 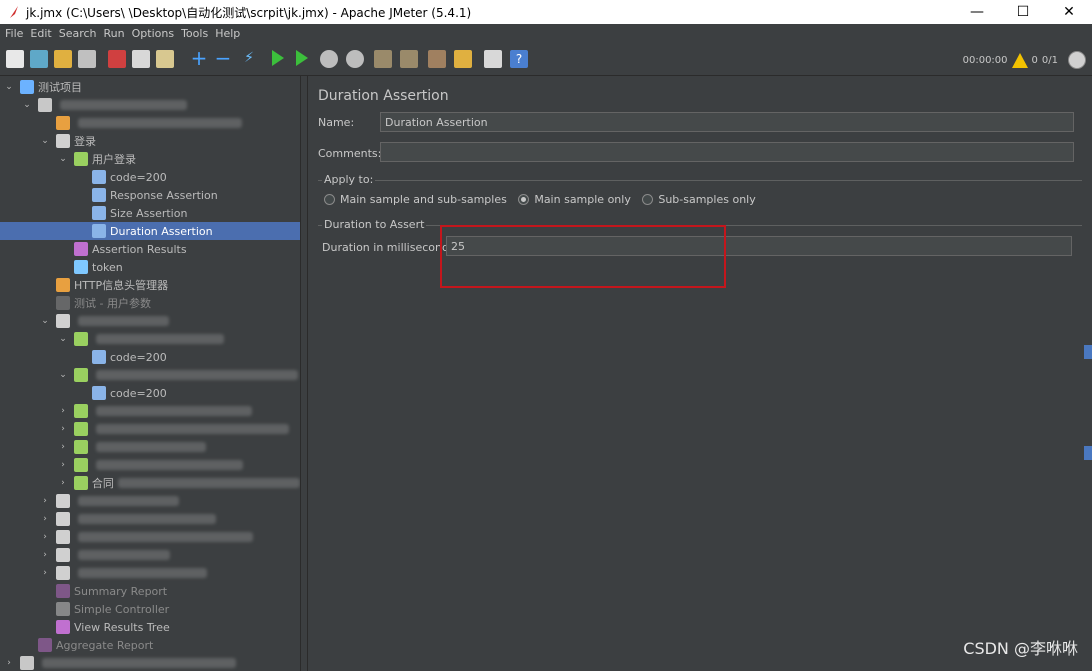 I want to click on comments-field, so click(x=727, y=152).